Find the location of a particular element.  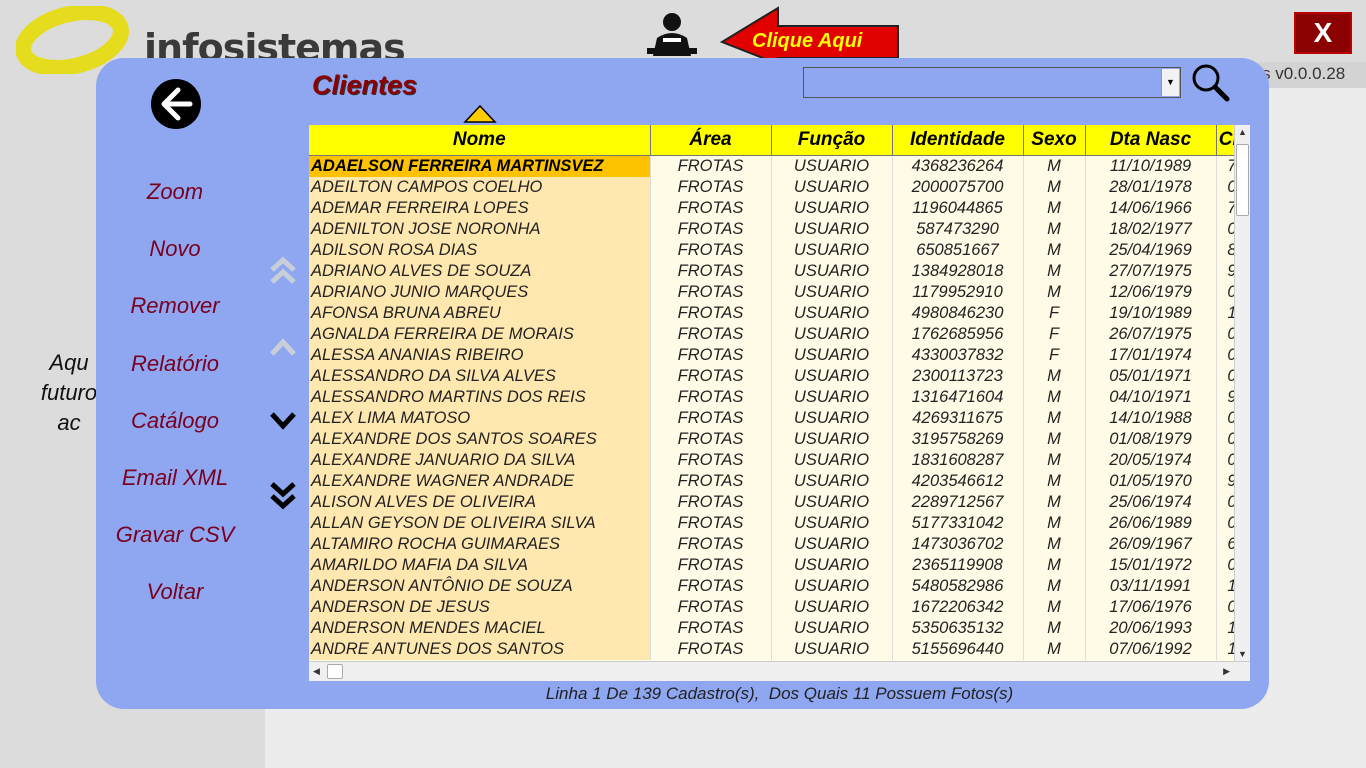

cell-identidade: 1762685956 is located at coordinates (958, 334).